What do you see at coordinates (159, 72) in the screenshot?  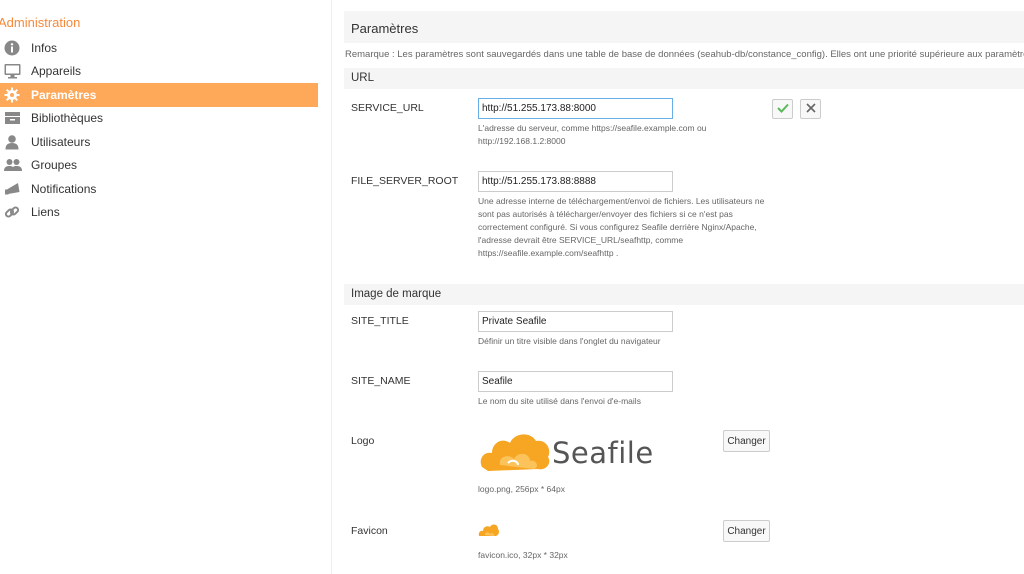 I see `sidebar-item-appareils: Appareils` at bounding box center [159, 72].